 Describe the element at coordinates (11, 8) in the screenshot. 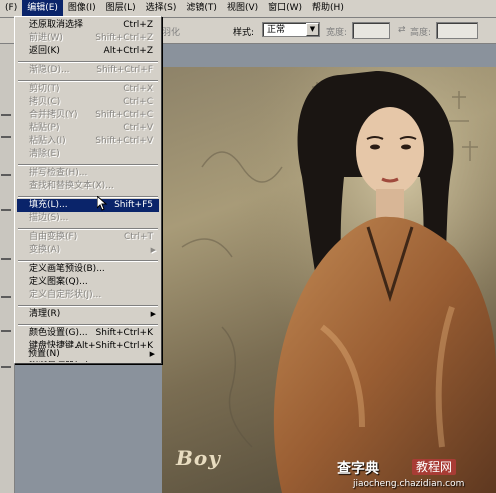

I see `menu-file-partial: (F)` at that location.